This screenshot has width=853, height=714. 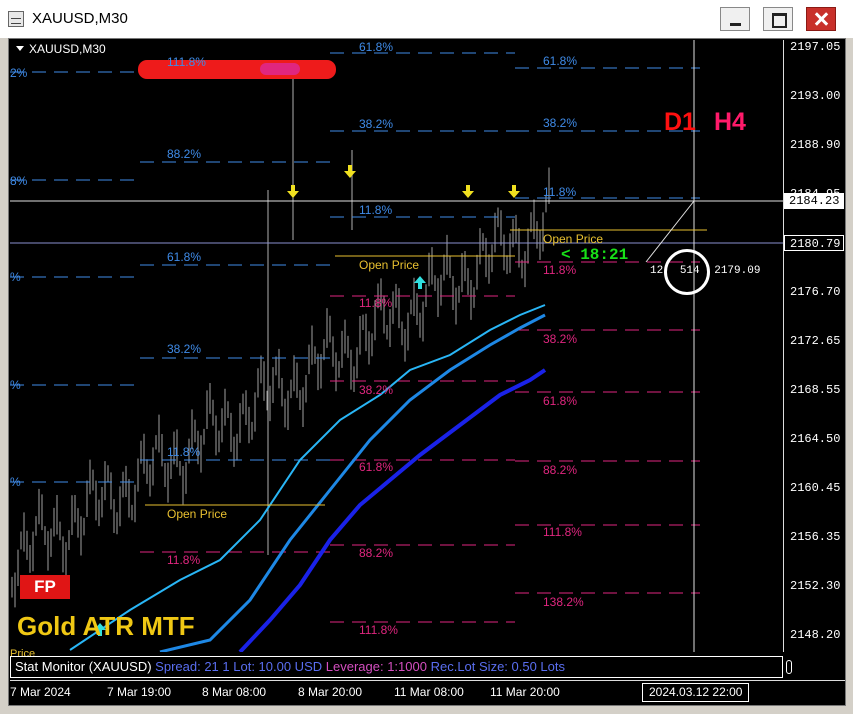 What do you see at coordinates (187, 666) in the screenshot?
I see `stat-spread: Spread: 21` at bounding box center [187, 666].